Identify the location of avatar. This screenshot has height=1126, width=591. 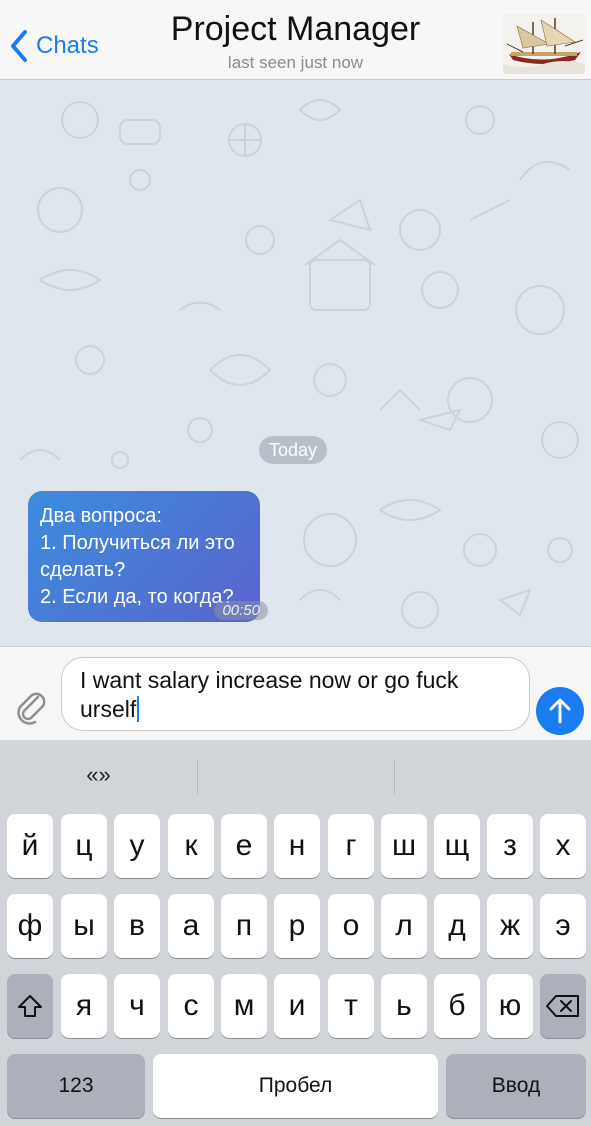
(544, 44).